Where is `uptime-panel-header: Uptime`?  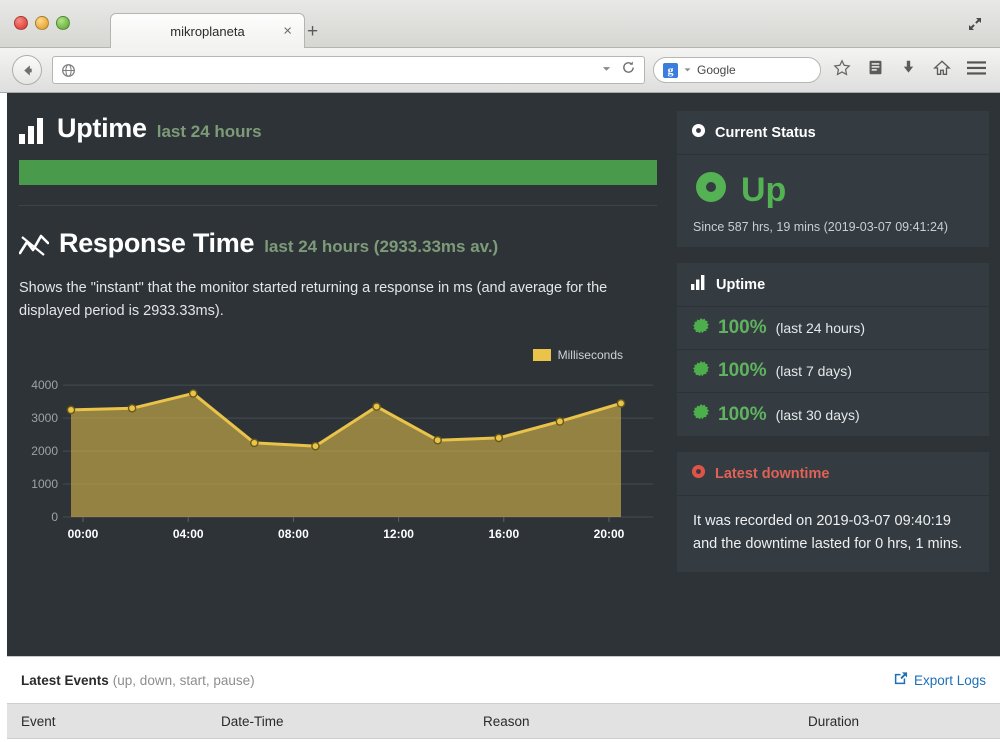
uptime-panel-header: Uptime is located at coordinates (833, 285).